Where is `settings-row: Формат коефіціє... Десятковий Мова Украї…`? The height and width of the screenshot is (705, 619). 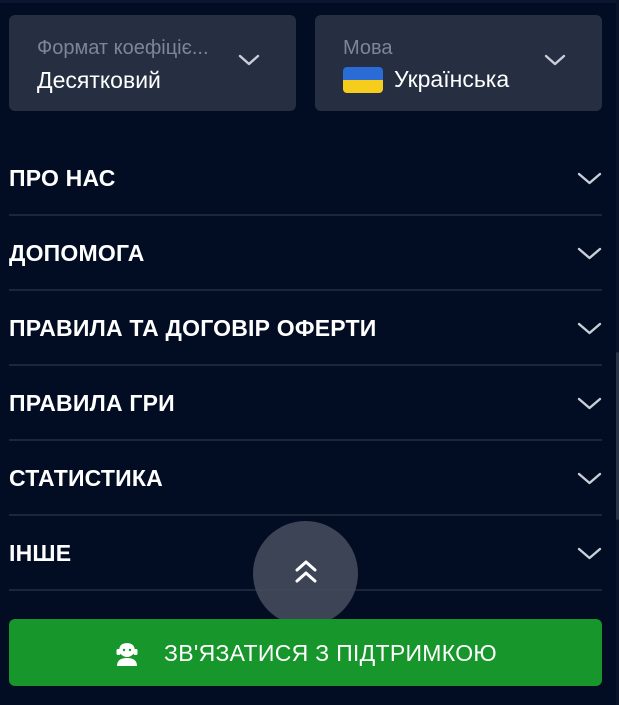
settings-row: Формат коефіціє... Десятковий Мова Украї… is located at coordinates (305, 63).